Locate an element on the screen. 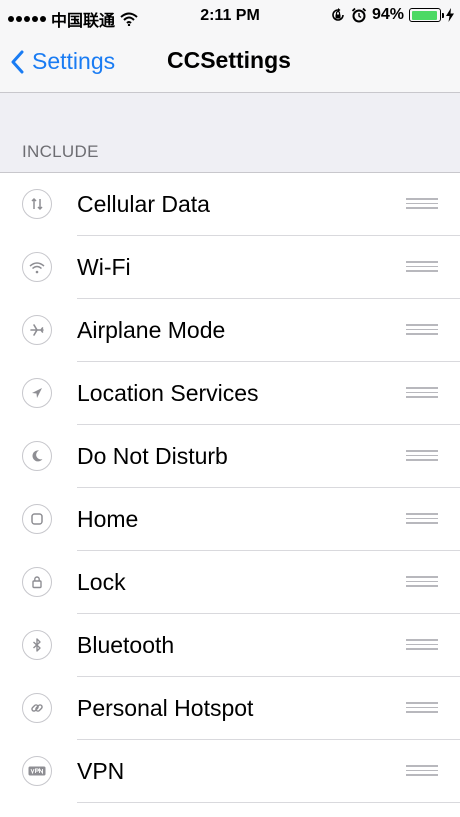  list-item-label: Airplane Mode is located at coordinates (151, 330).